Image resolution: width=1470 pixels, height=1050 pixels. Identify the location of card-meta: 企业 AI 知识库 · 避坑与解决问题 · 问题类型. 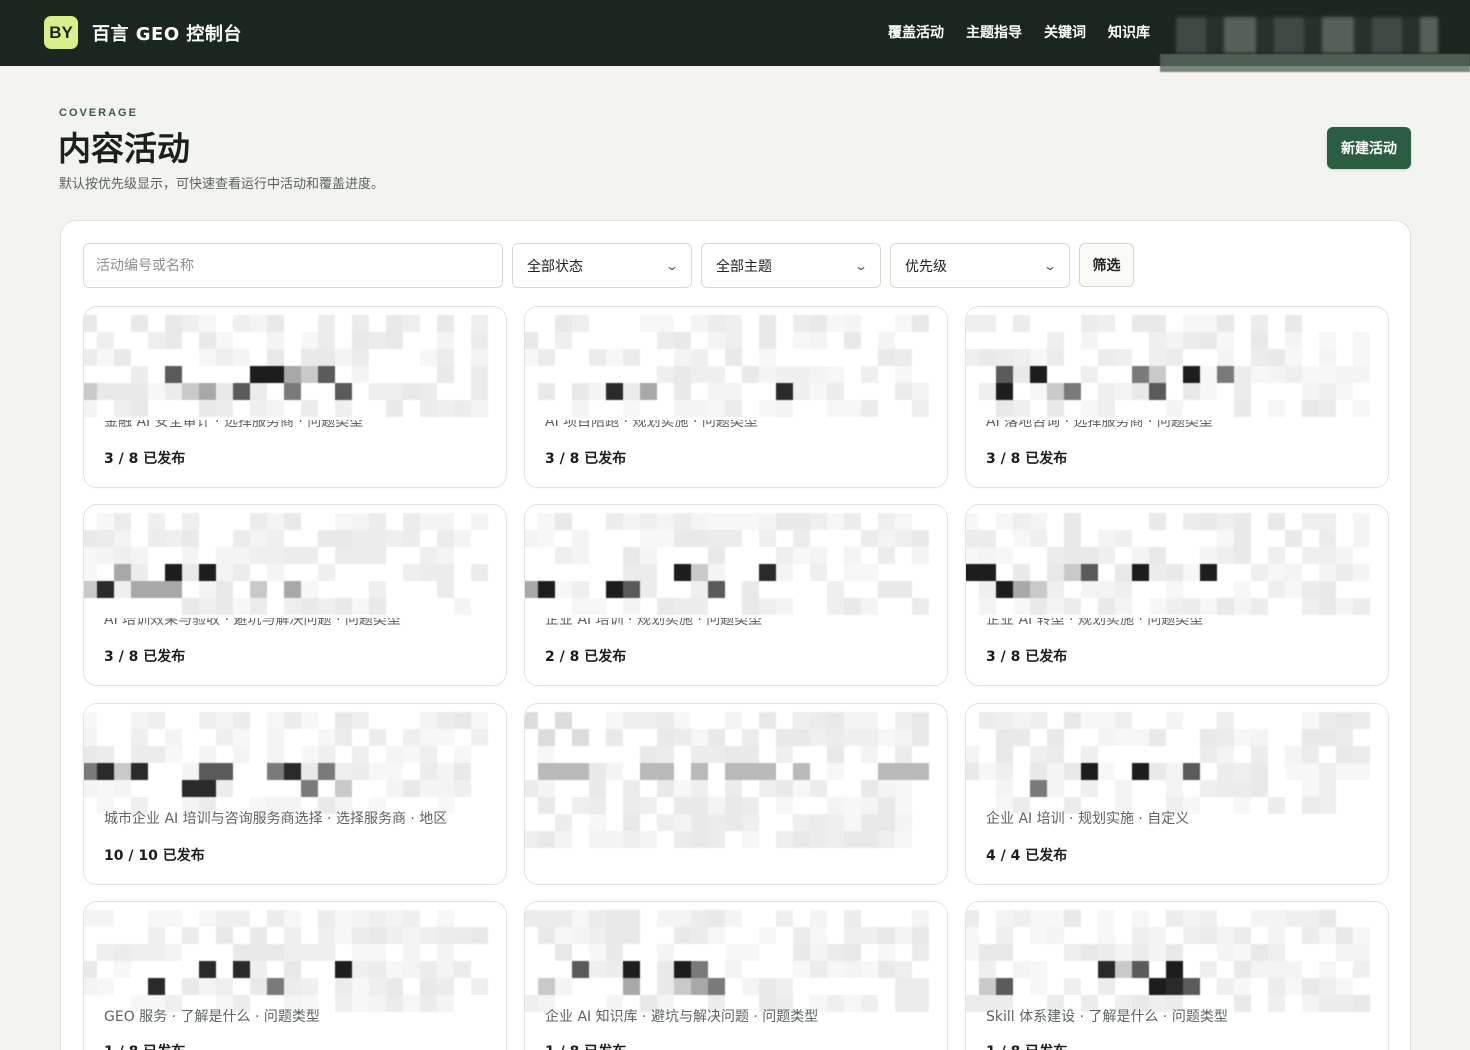
(682, 1017).